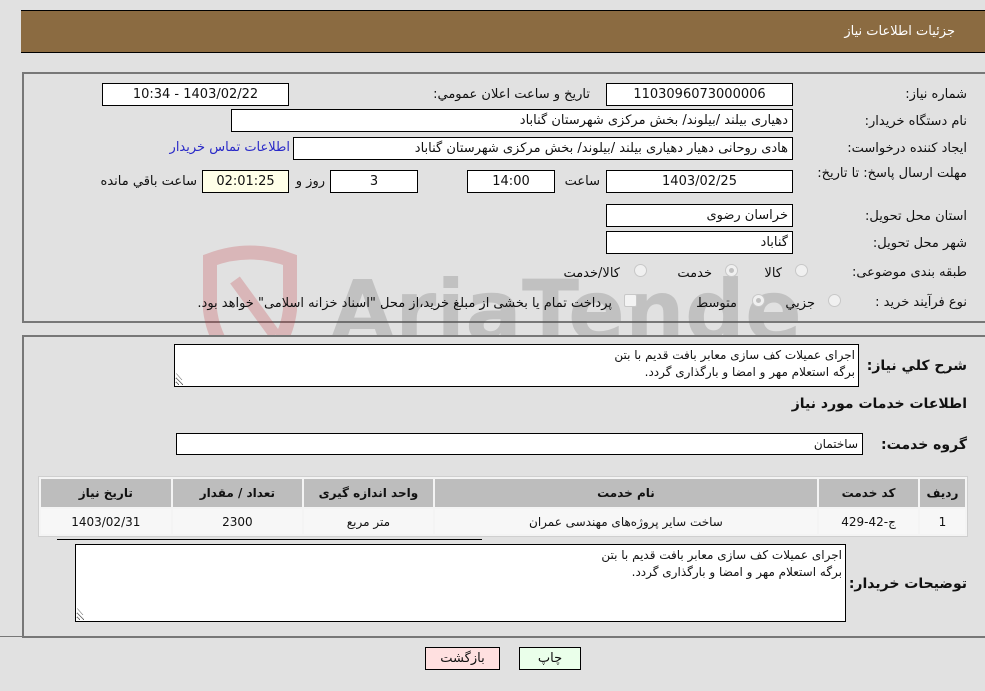 This screenshot has height=691, width=985. I want to click on need-number-label: شماره نیاز:, so click(936, 94).